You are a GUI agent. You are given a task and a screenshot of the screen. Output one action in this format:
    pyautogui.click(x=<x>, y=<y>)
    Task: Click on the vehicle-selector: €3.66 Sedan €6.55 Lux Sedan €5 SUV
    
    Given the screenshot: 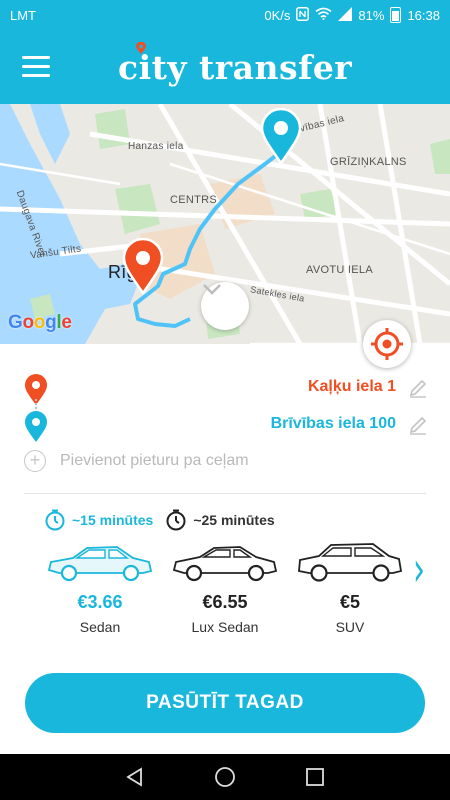 What is the action you would take?
    pyautogui.click(x=225, y=590)
    